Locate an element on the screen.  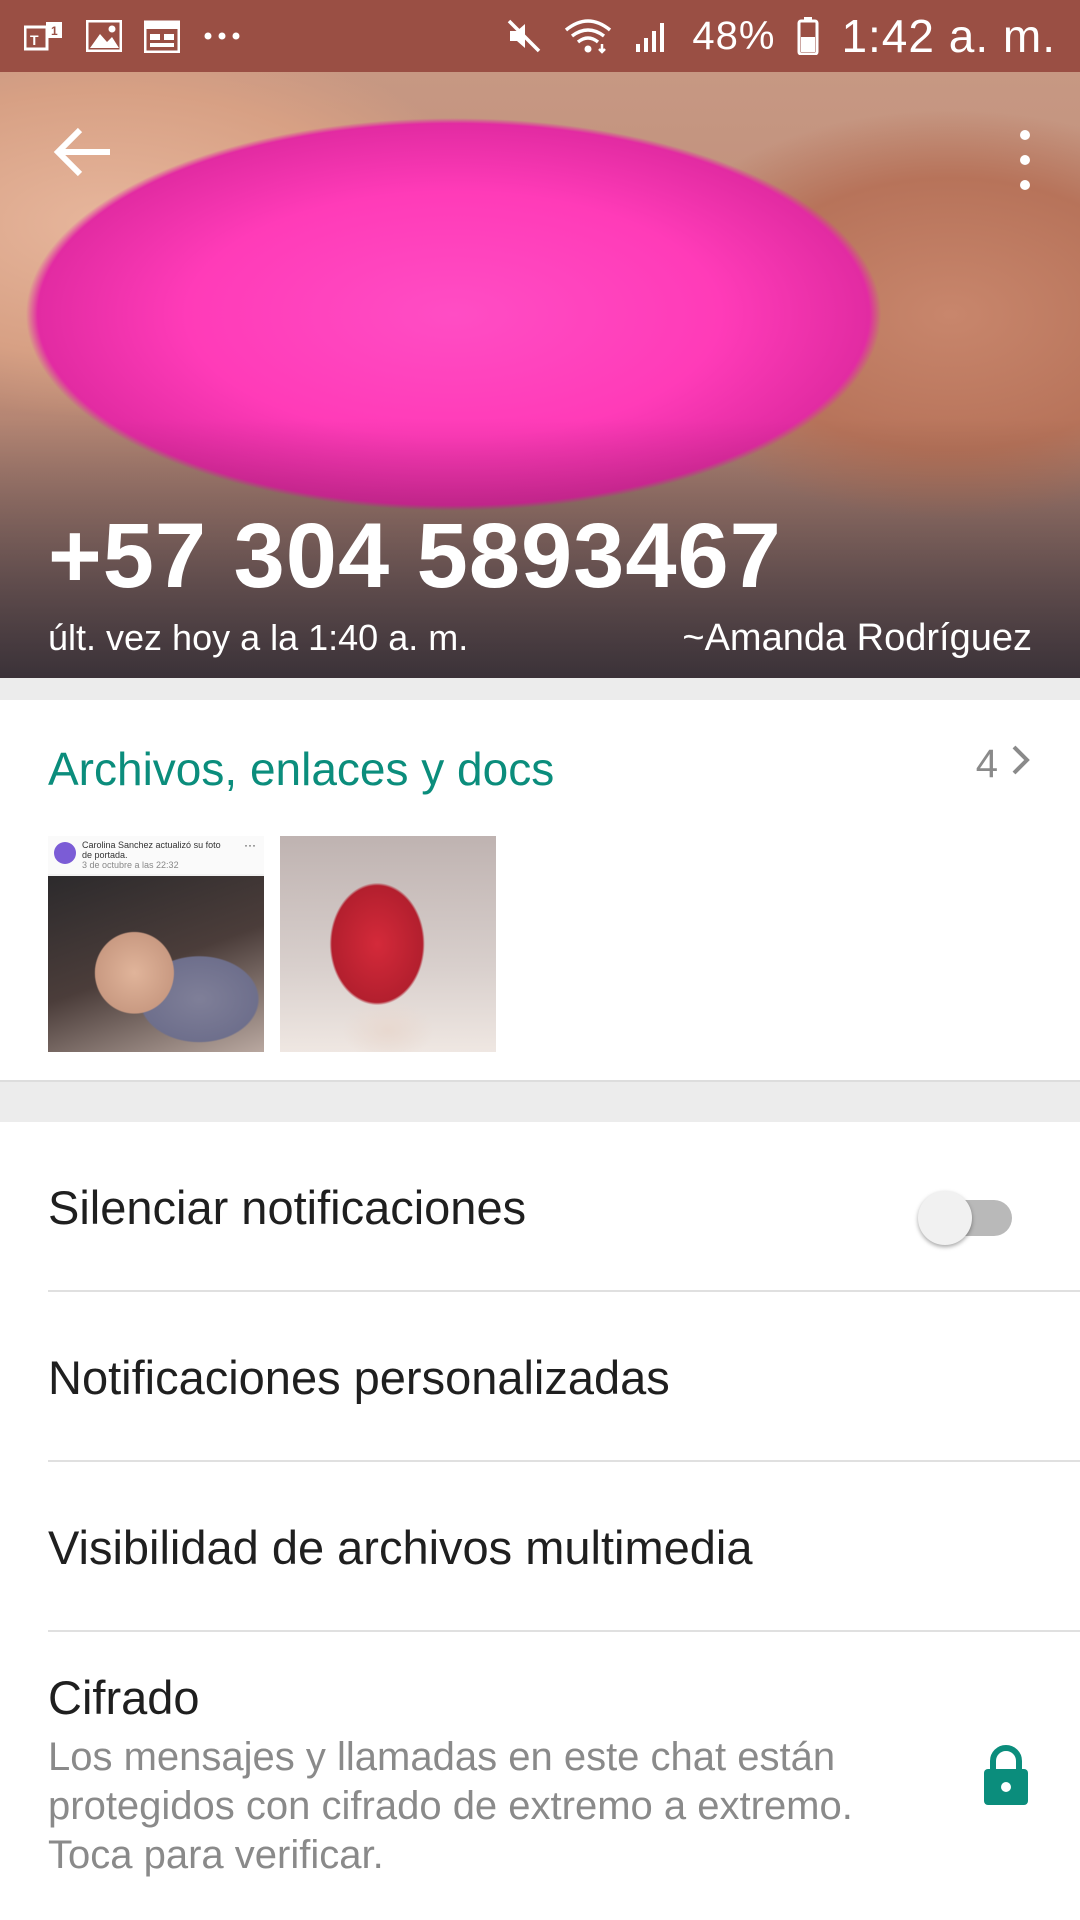
lock-icon is located at coordinates (1006, 1776).